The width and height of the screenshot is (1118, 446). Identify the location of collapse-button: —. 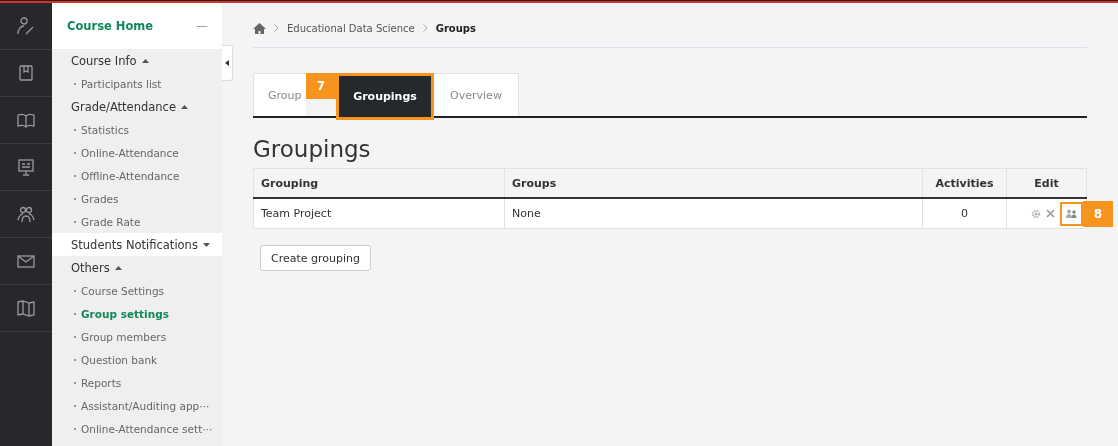
(202, 26).